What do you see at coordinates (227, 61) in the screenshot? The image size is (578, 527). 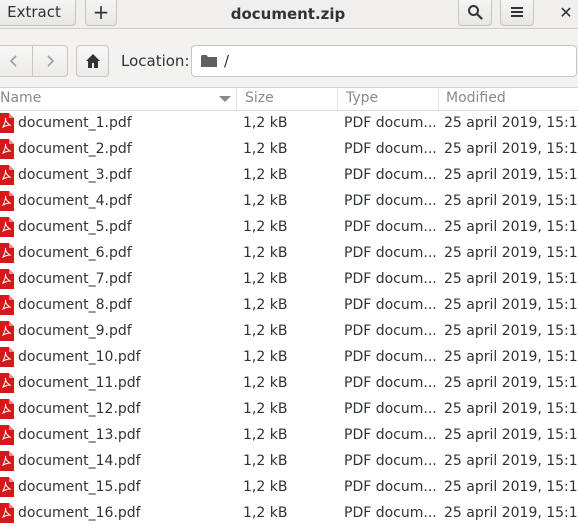 I see `location-path: /` at bounding box center [227, 61].